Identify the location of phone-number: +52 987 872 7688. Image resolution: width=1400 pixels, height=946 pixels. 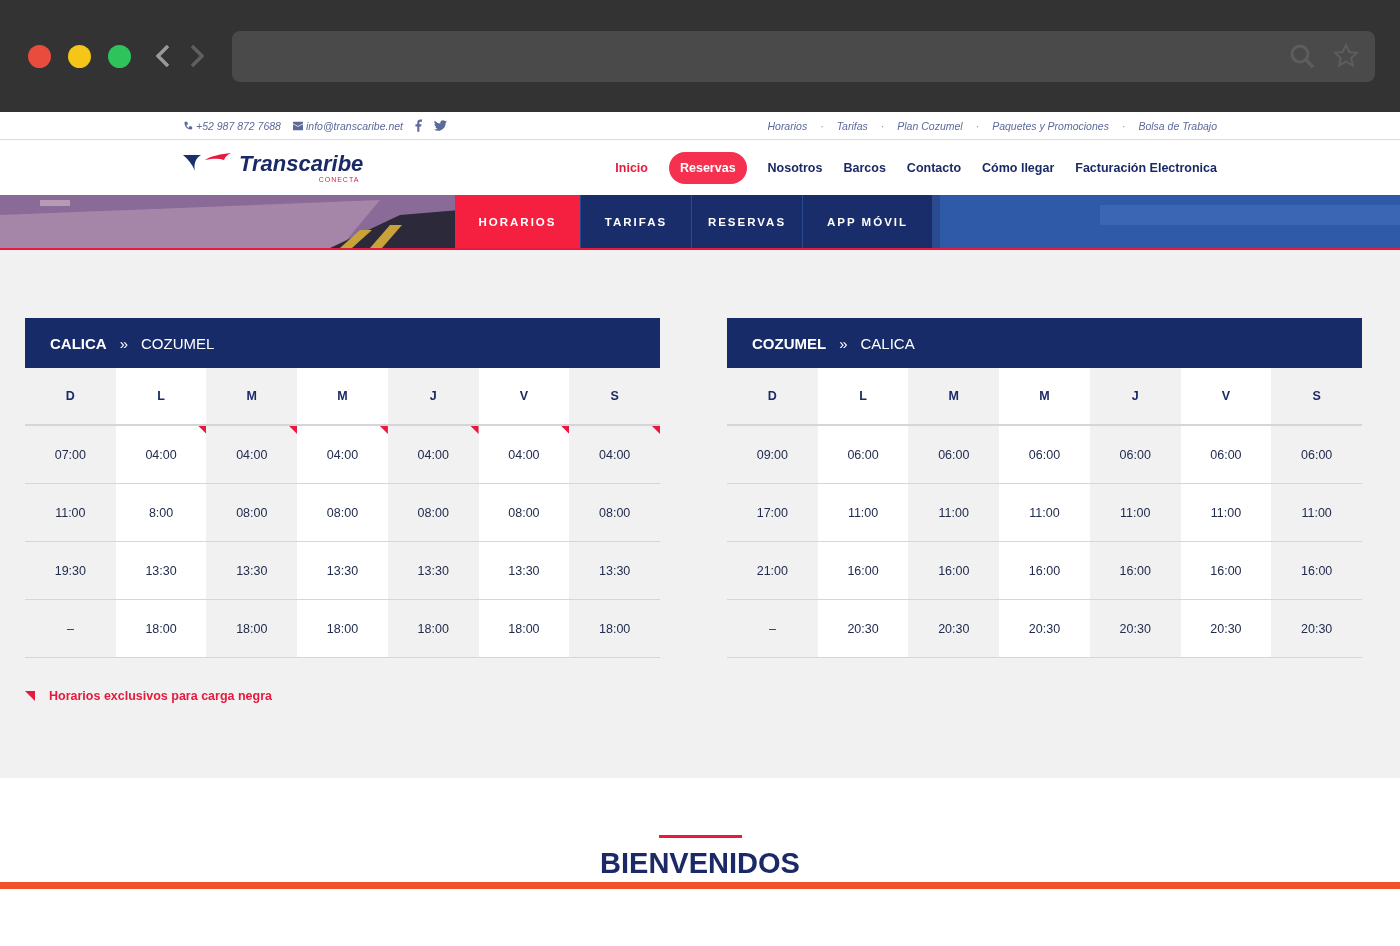
(232, 125).